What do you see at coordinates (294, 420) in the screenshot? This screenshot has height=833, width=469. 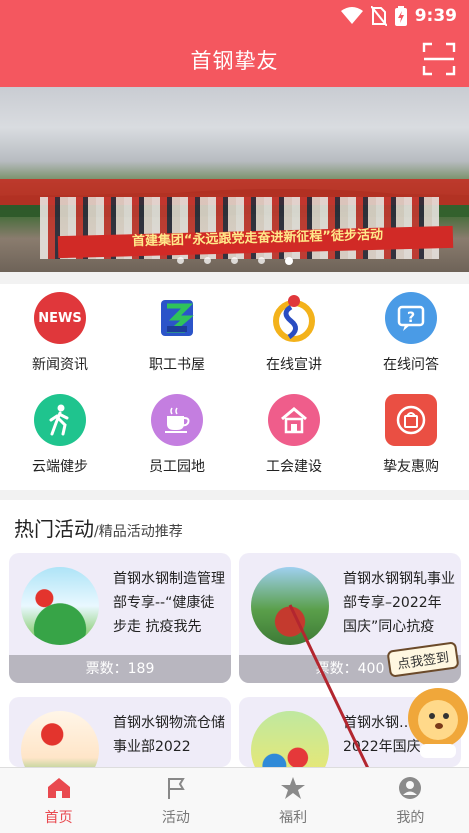 I see `house-icon` at bounding box center [294, 420].